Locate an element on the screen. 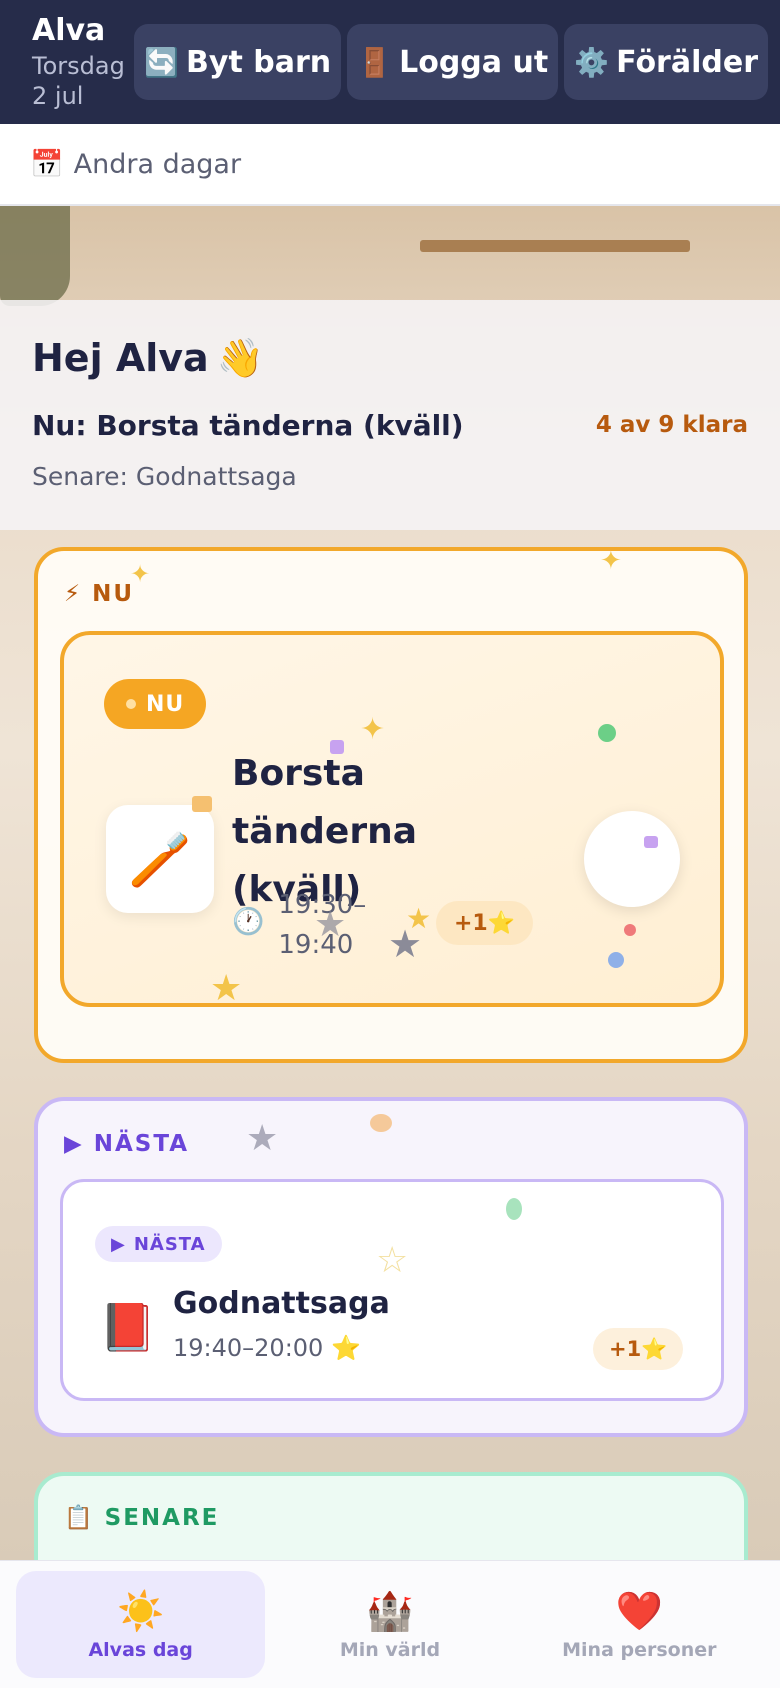 This screenshot has width=780, height=1688. child-name: Alva is located at coordinates (69, 30).